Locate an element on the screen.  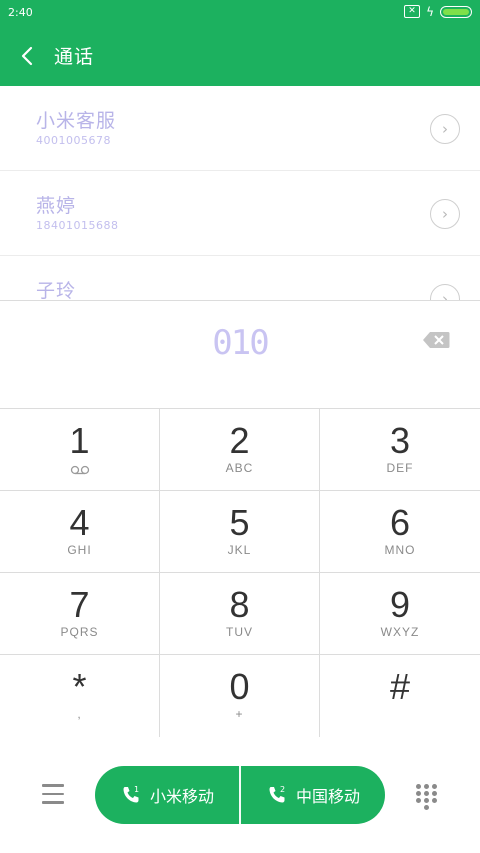
contact-name: 燕婷 is located at coordinates (56, 206).